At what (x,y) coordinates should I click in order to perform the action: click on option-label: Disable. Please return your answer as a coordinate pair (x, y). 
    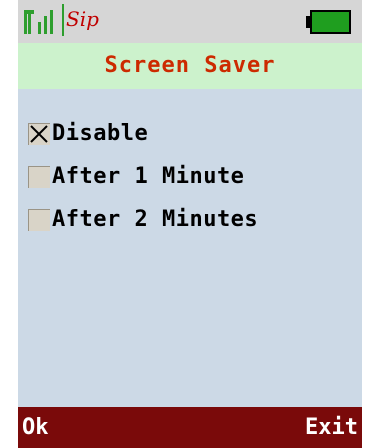
    Looking at the image, I should click on (100, 133).